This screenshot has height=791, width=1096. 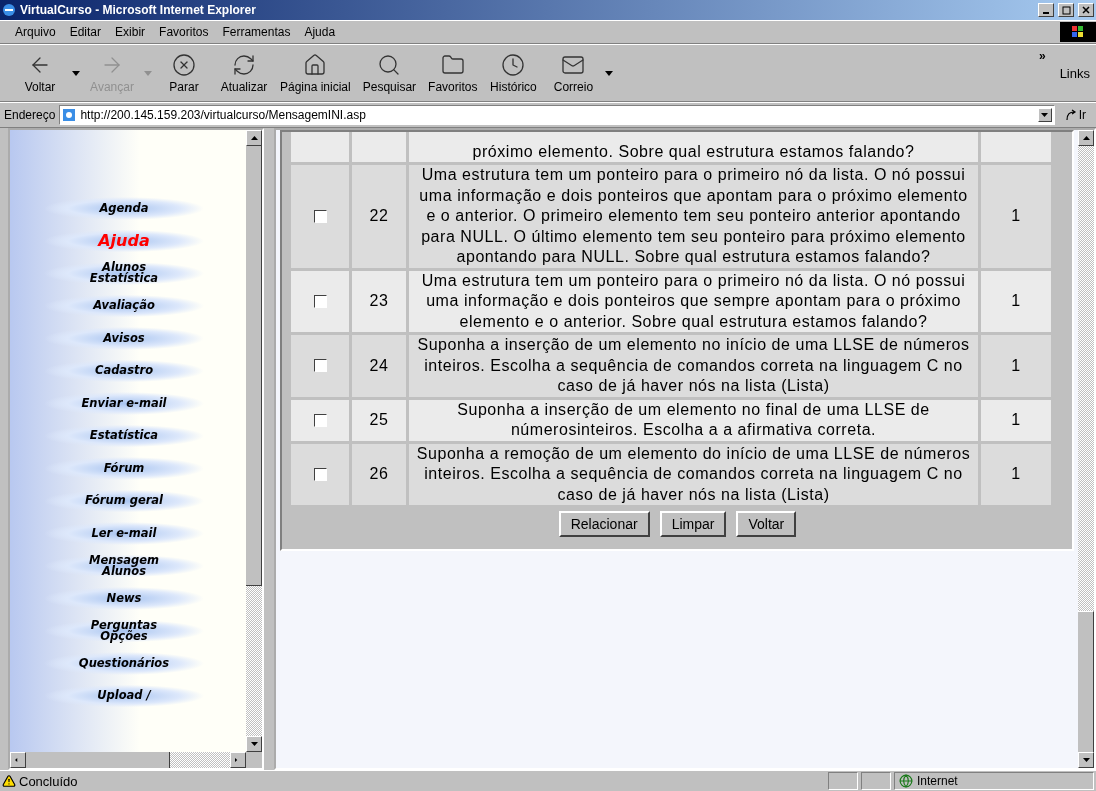 I want to click on toolbar-button: Parar, so click(x=184, y=73).